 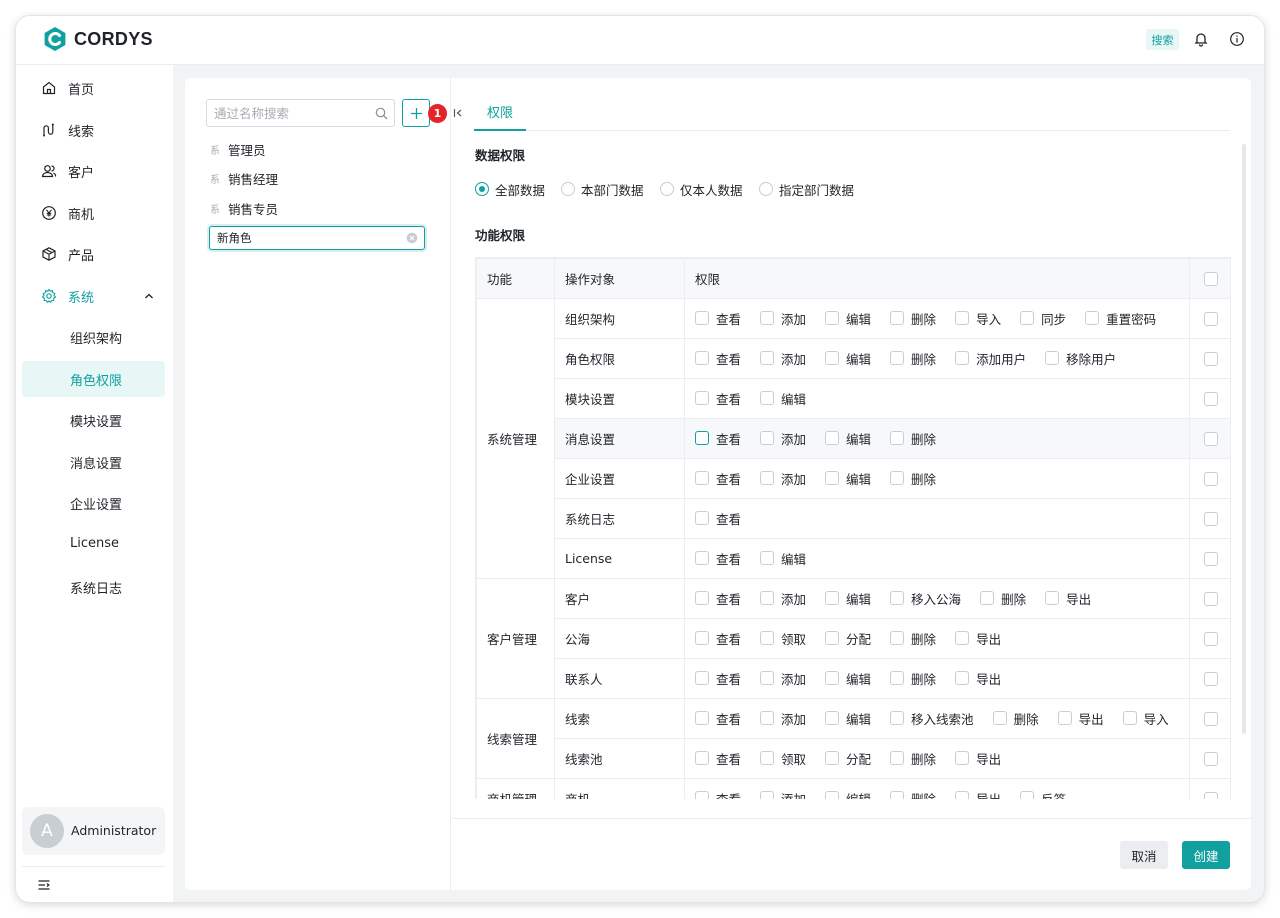 I want to click on radio-own-data: 仅本人数据, so click(x=701, y=189).